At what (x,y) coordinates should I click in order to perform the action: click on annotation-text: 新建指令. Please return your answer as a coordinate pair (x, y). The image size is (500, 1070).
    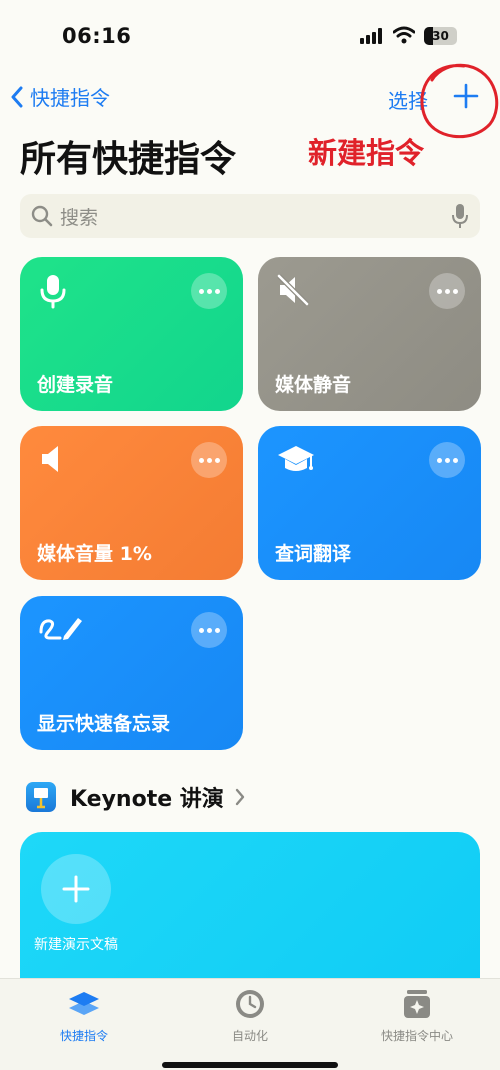
    Looking at the image, I should click on (366, 153).